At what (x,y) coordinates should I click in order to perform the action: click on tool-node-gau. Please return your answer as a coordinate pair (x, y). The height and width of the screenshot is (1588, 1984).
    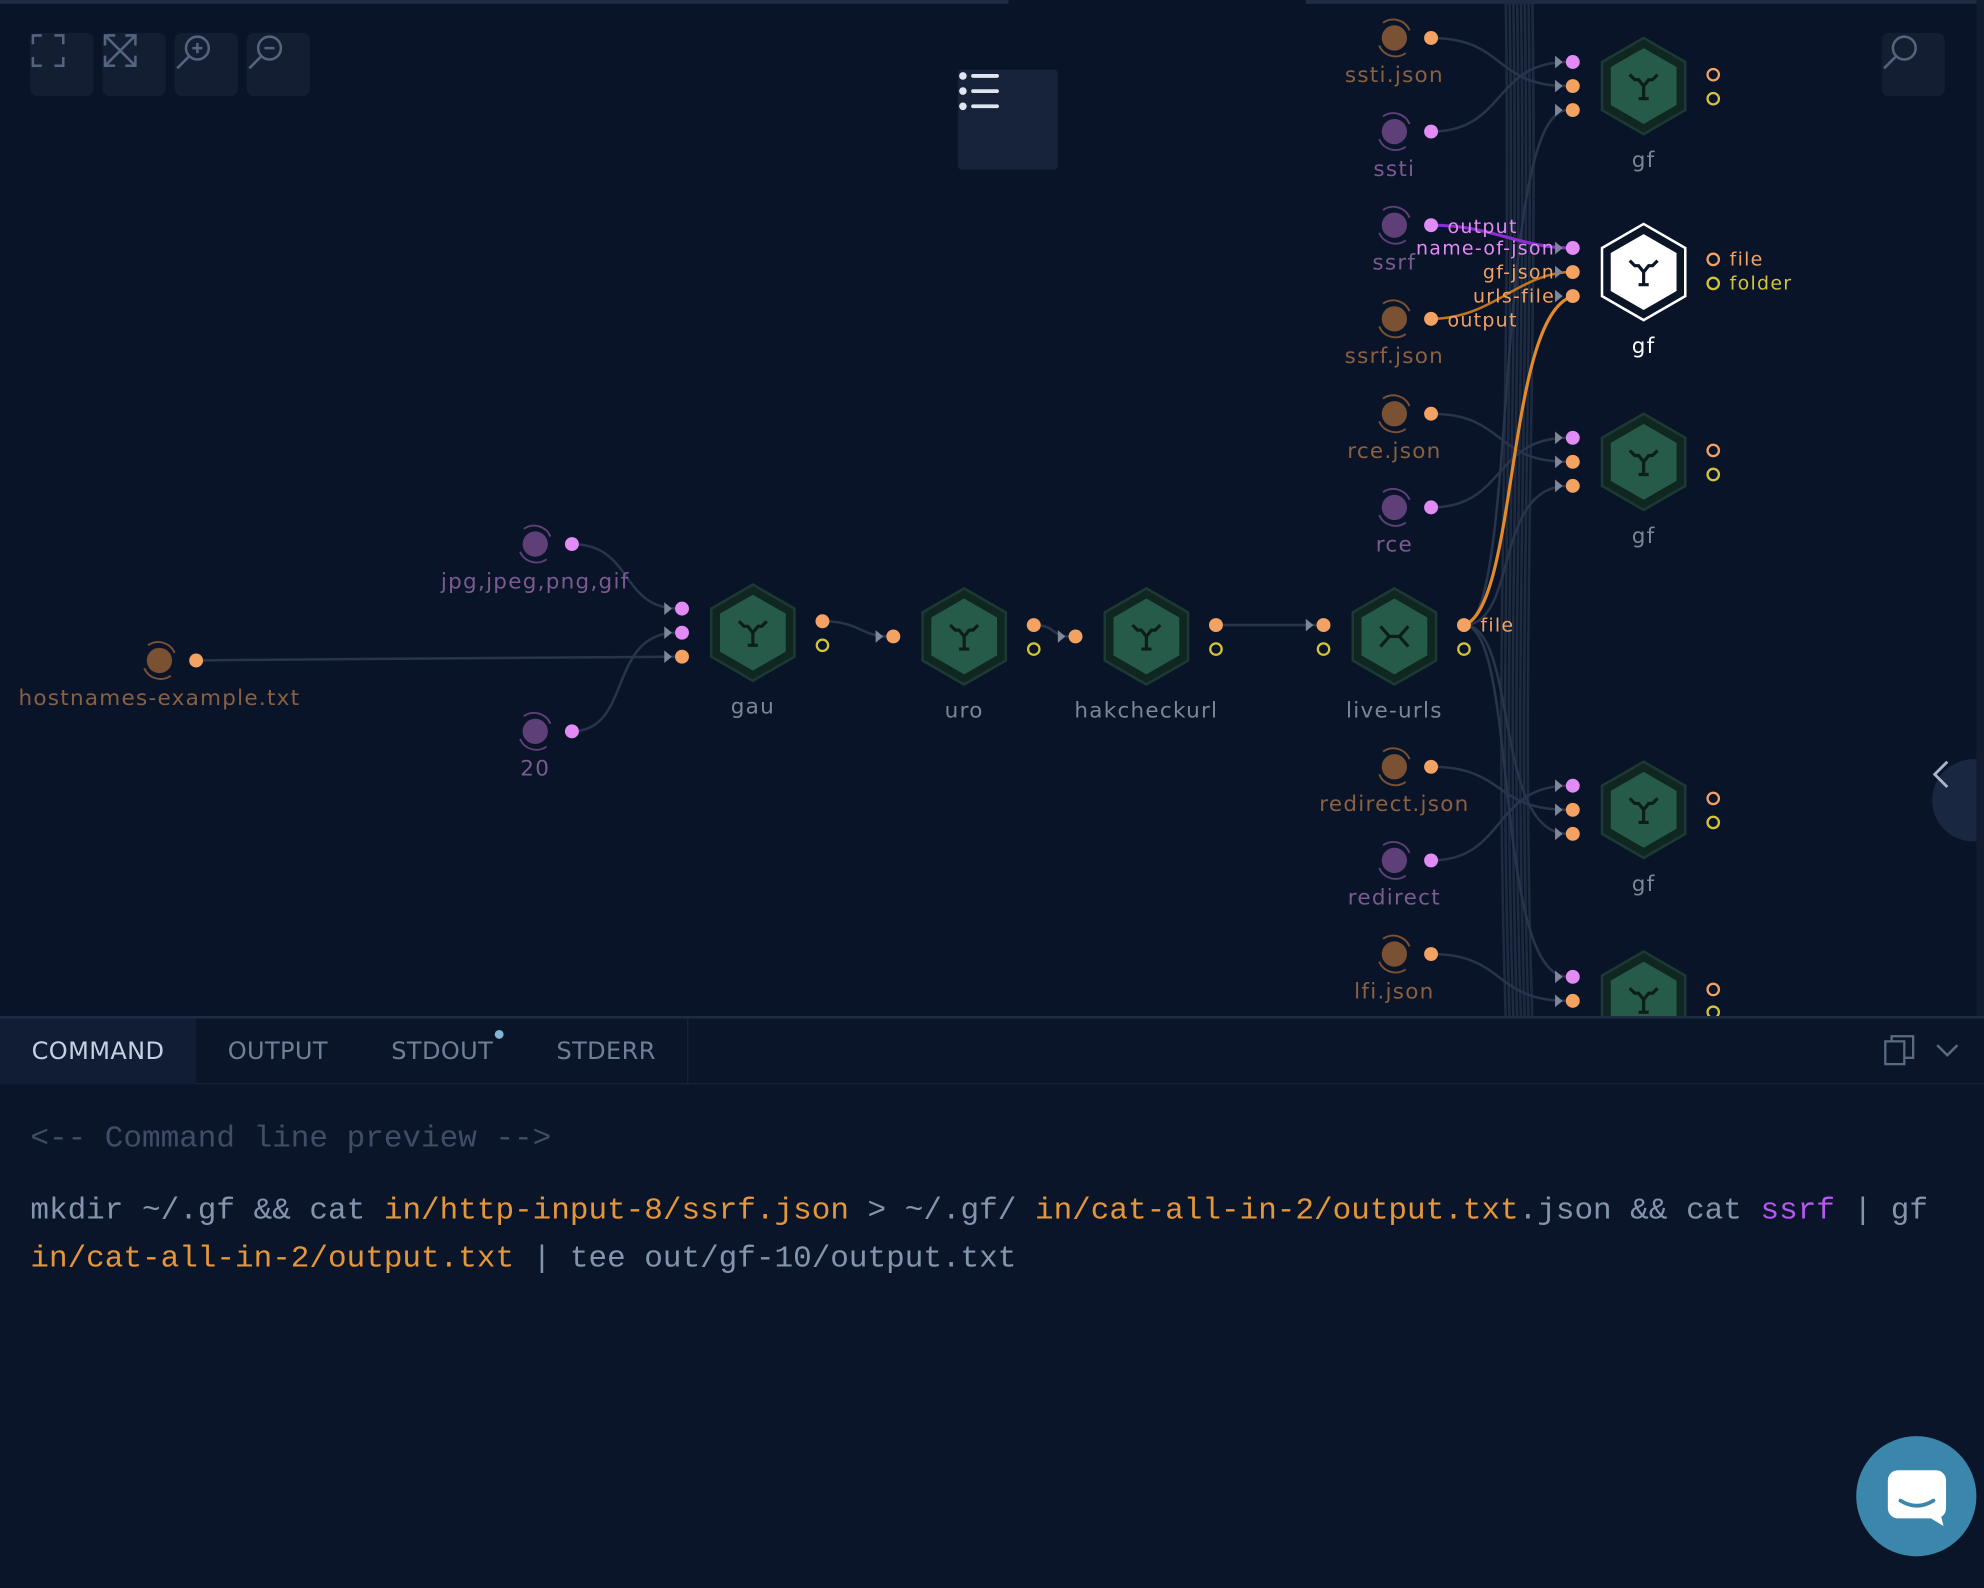
    Looking at the image, I should click on (747, 633).